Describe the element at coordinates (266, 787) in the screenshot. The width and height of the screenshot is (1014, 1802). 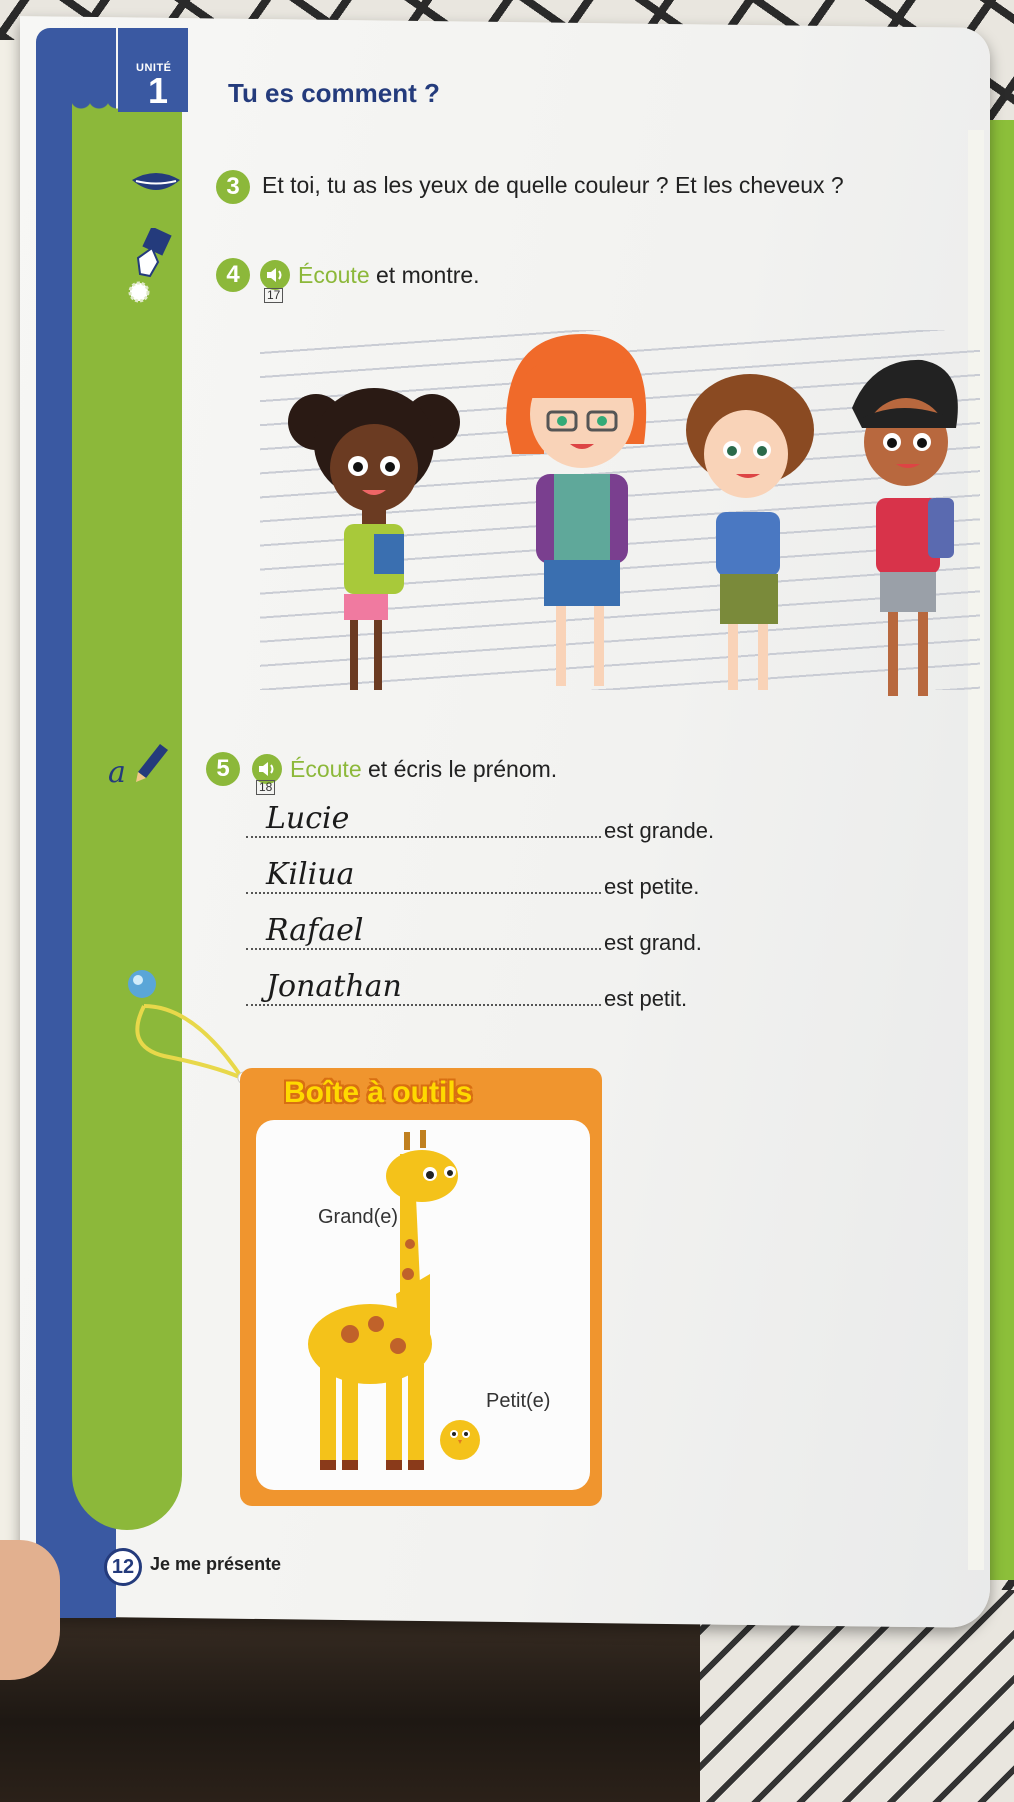
I see `track-number: 18` at that location.